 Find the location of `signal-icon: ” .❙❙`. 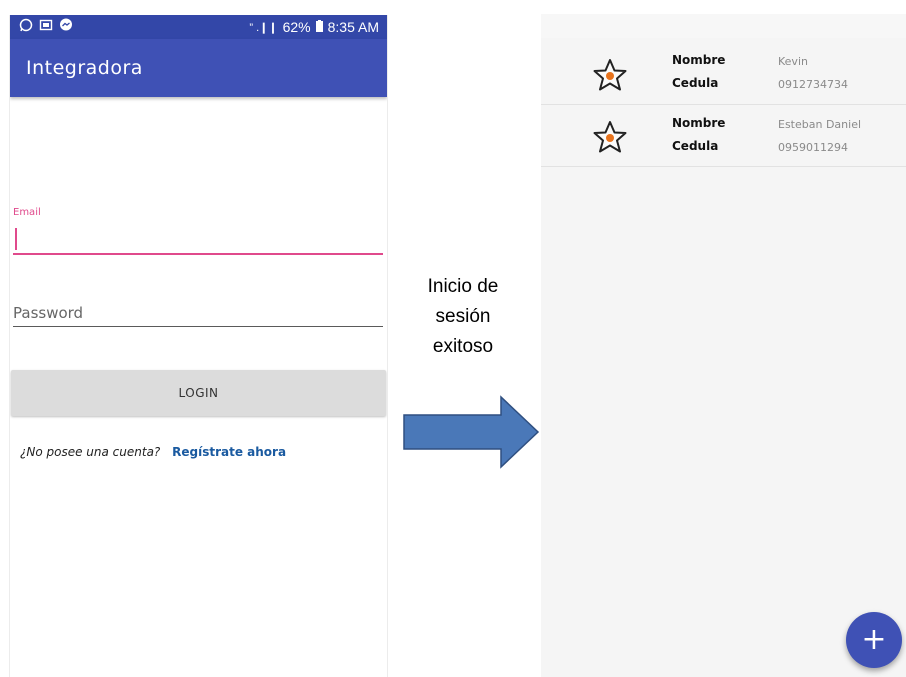

signal-icon: ” .❙❙ is located at coordinates (263, 27).